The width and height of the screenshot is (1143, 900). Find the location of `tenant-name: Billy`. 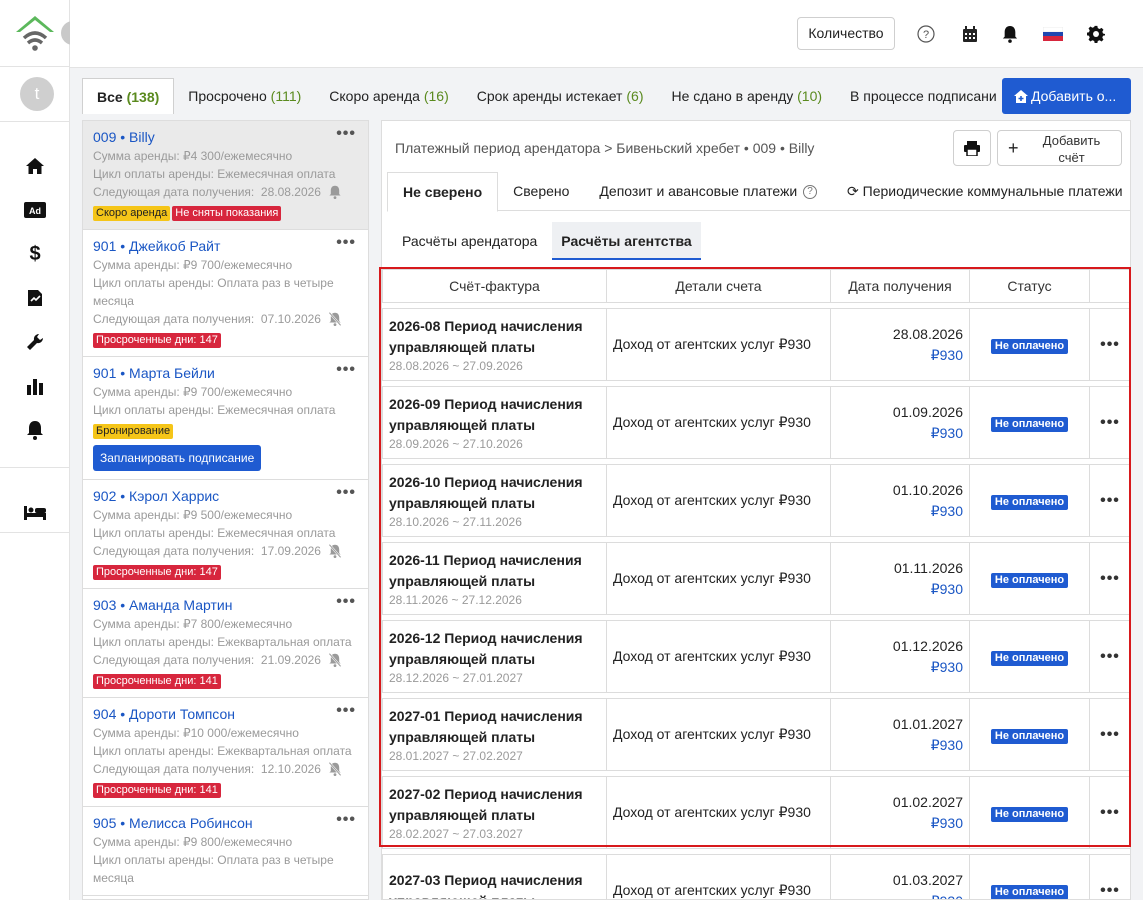

tenant-name: Billy is located at coordinates (142, 137).